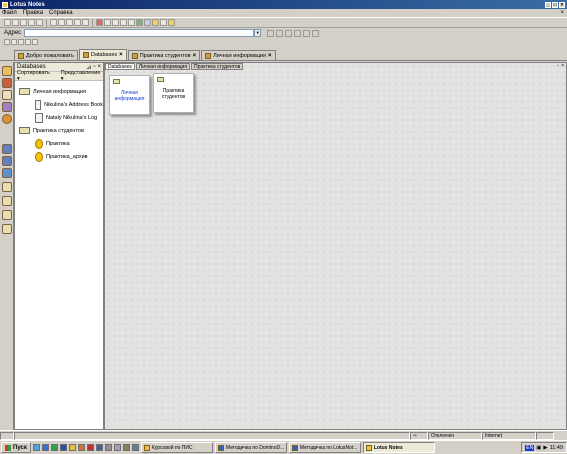  Describe the element at coordinates (271, 33) in the screenshot. I see `back-icon` at that location.